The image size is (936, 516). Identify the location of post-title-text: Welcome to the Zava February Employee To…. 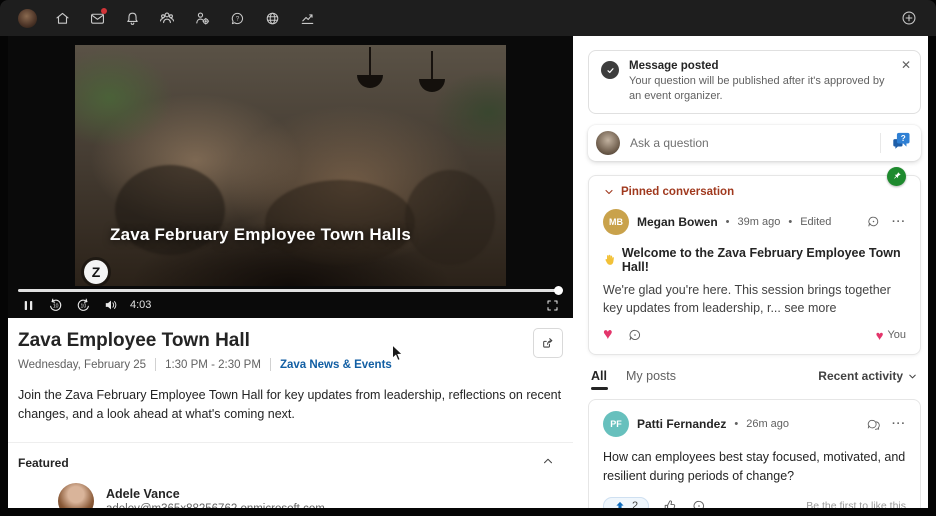
(761, 259).